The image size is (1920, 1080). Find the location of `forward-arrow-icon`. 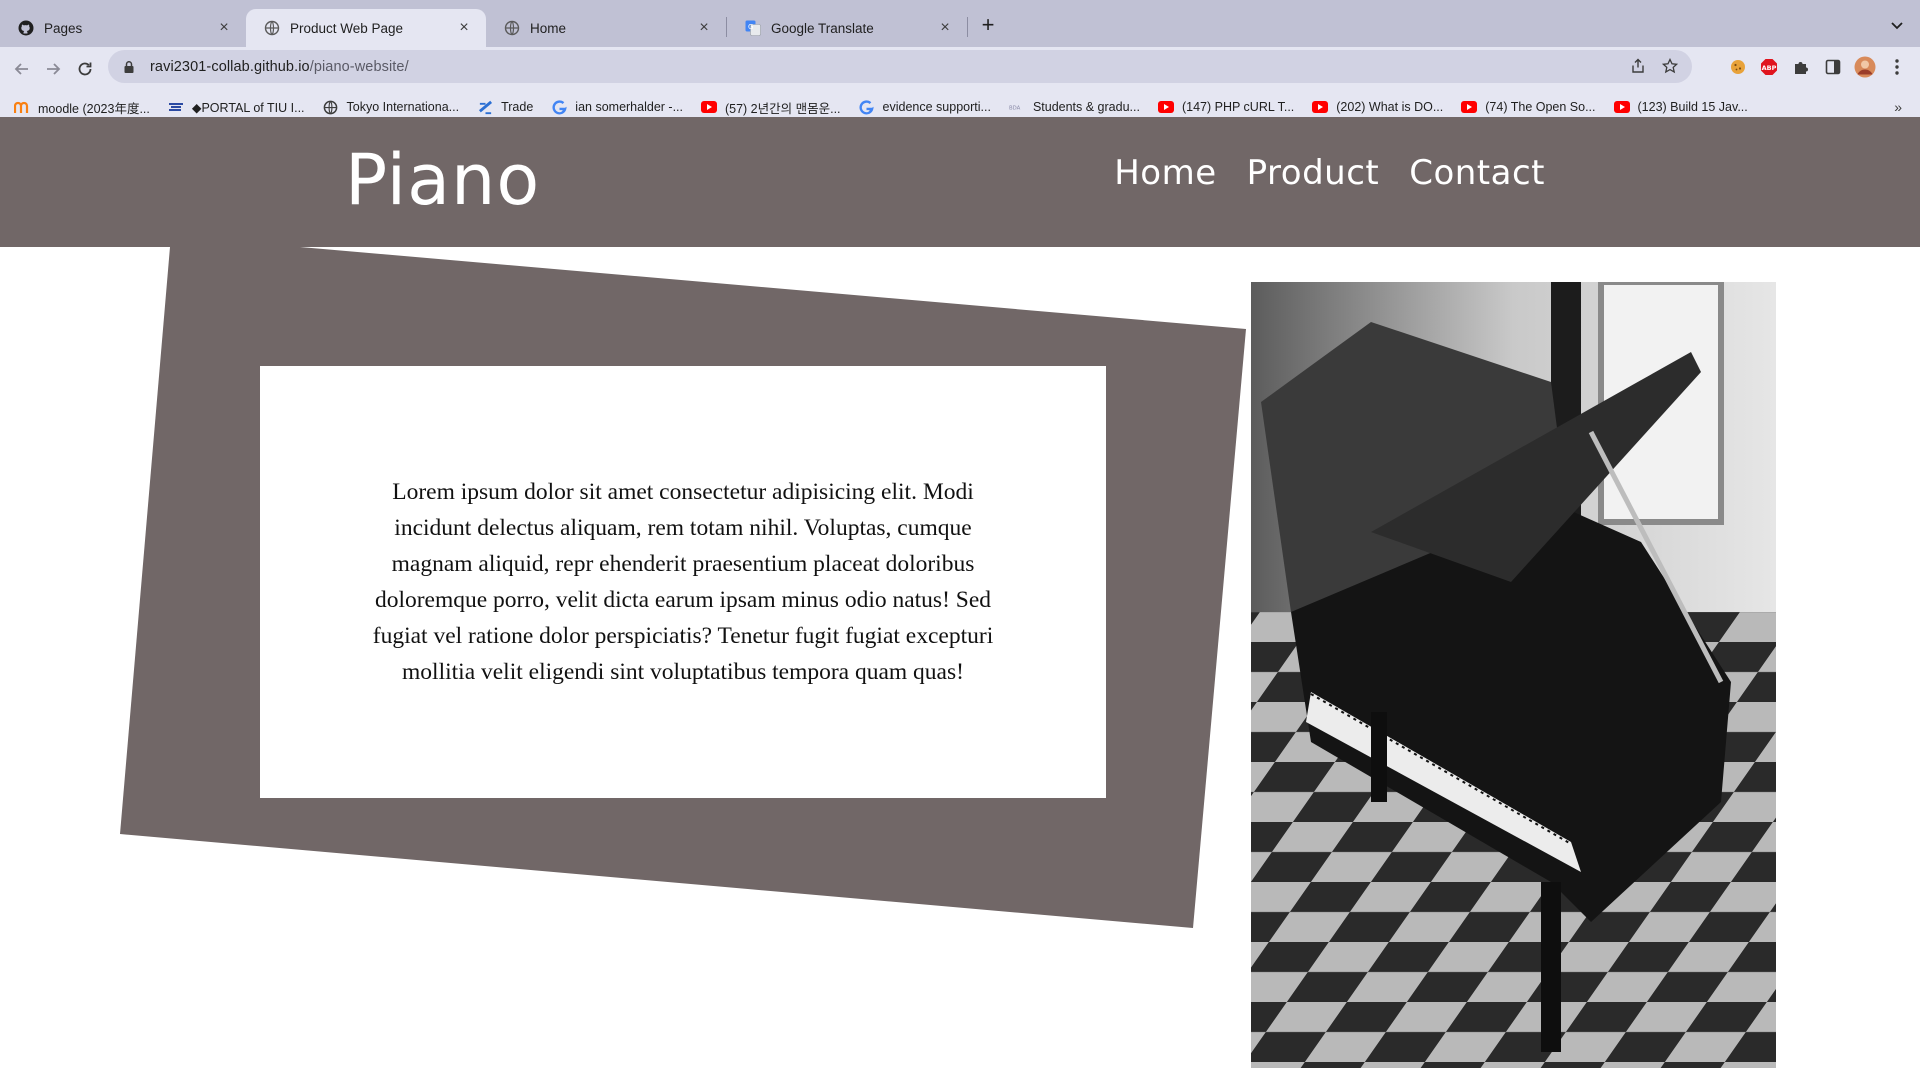

forward-arrow-icon is located at coordinates (54, 69).